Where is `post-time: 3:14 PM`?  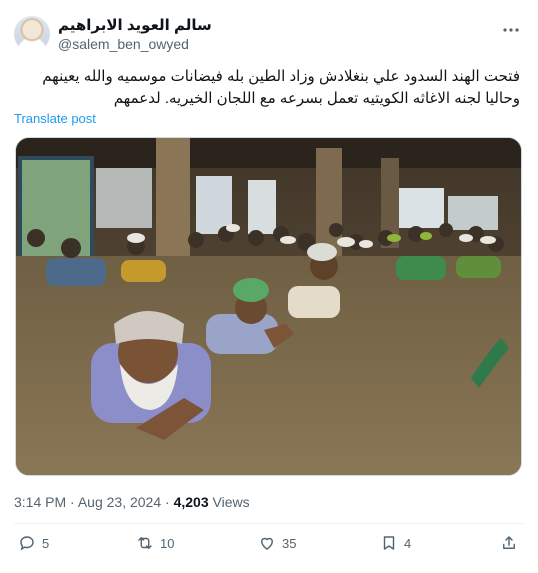
post-time: 3:14 PM is located at coordinates (40, 502).